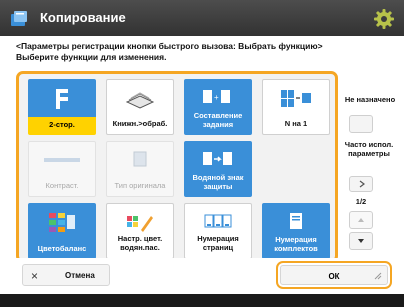 This screenshot has width=404, height=307. What do you see at coordinates (62, 169) in the screenshot?
I see `function-sharpness-button: Контраст.` at bounding box center [62, 169].